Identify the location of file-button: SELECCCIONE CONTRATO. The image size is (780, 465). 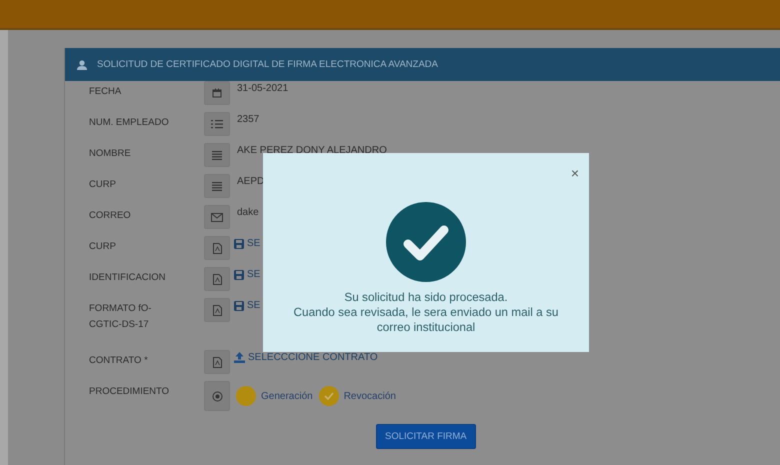
(313, 357).